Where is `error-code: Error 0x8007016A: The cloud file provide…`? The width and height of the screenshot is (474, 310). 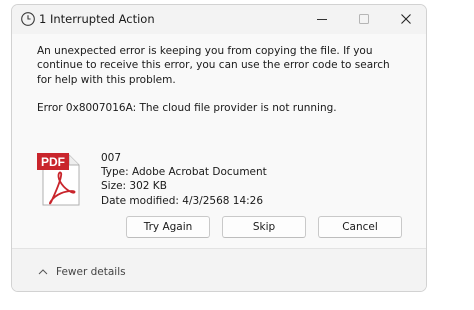 error-code: Error 0x8007016A: The cloud file provide… is located at coordinates (187, 108).